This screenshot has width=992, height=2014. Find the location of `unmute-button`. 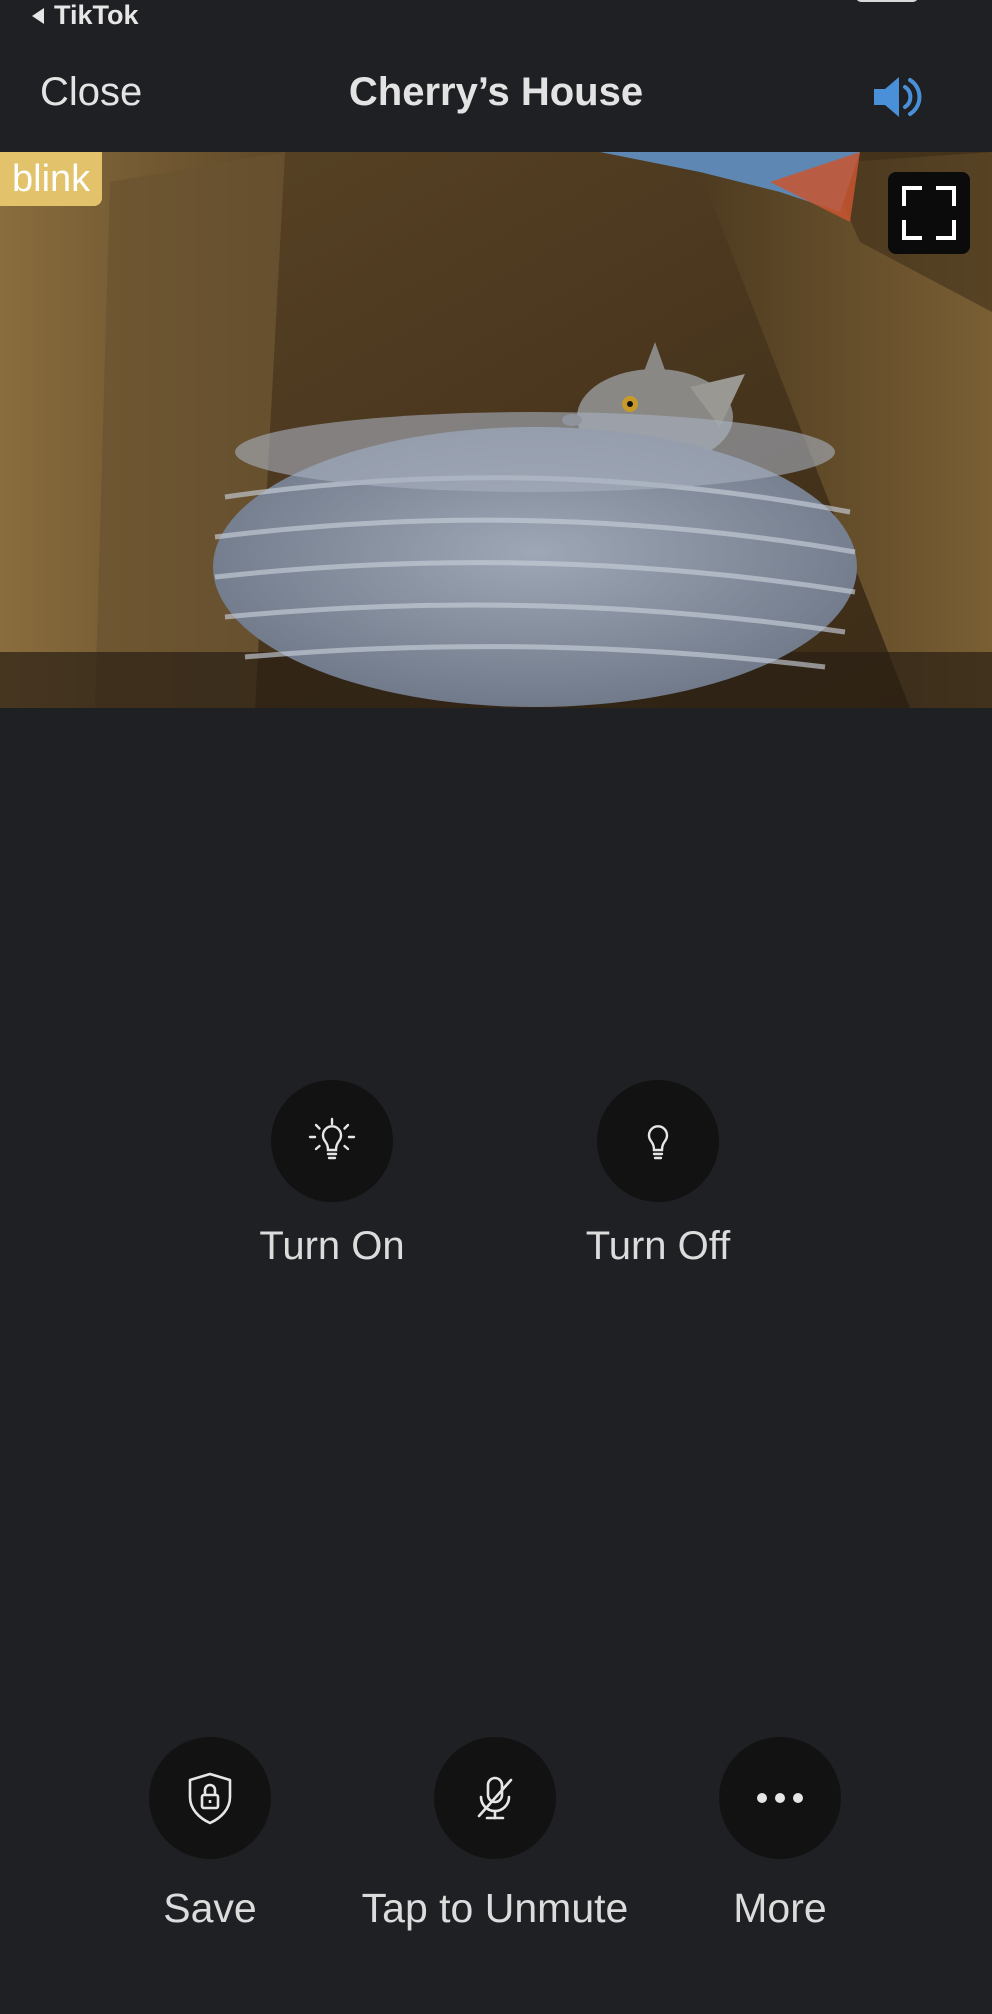

unmute-button is located at coordinates (495, 1798).